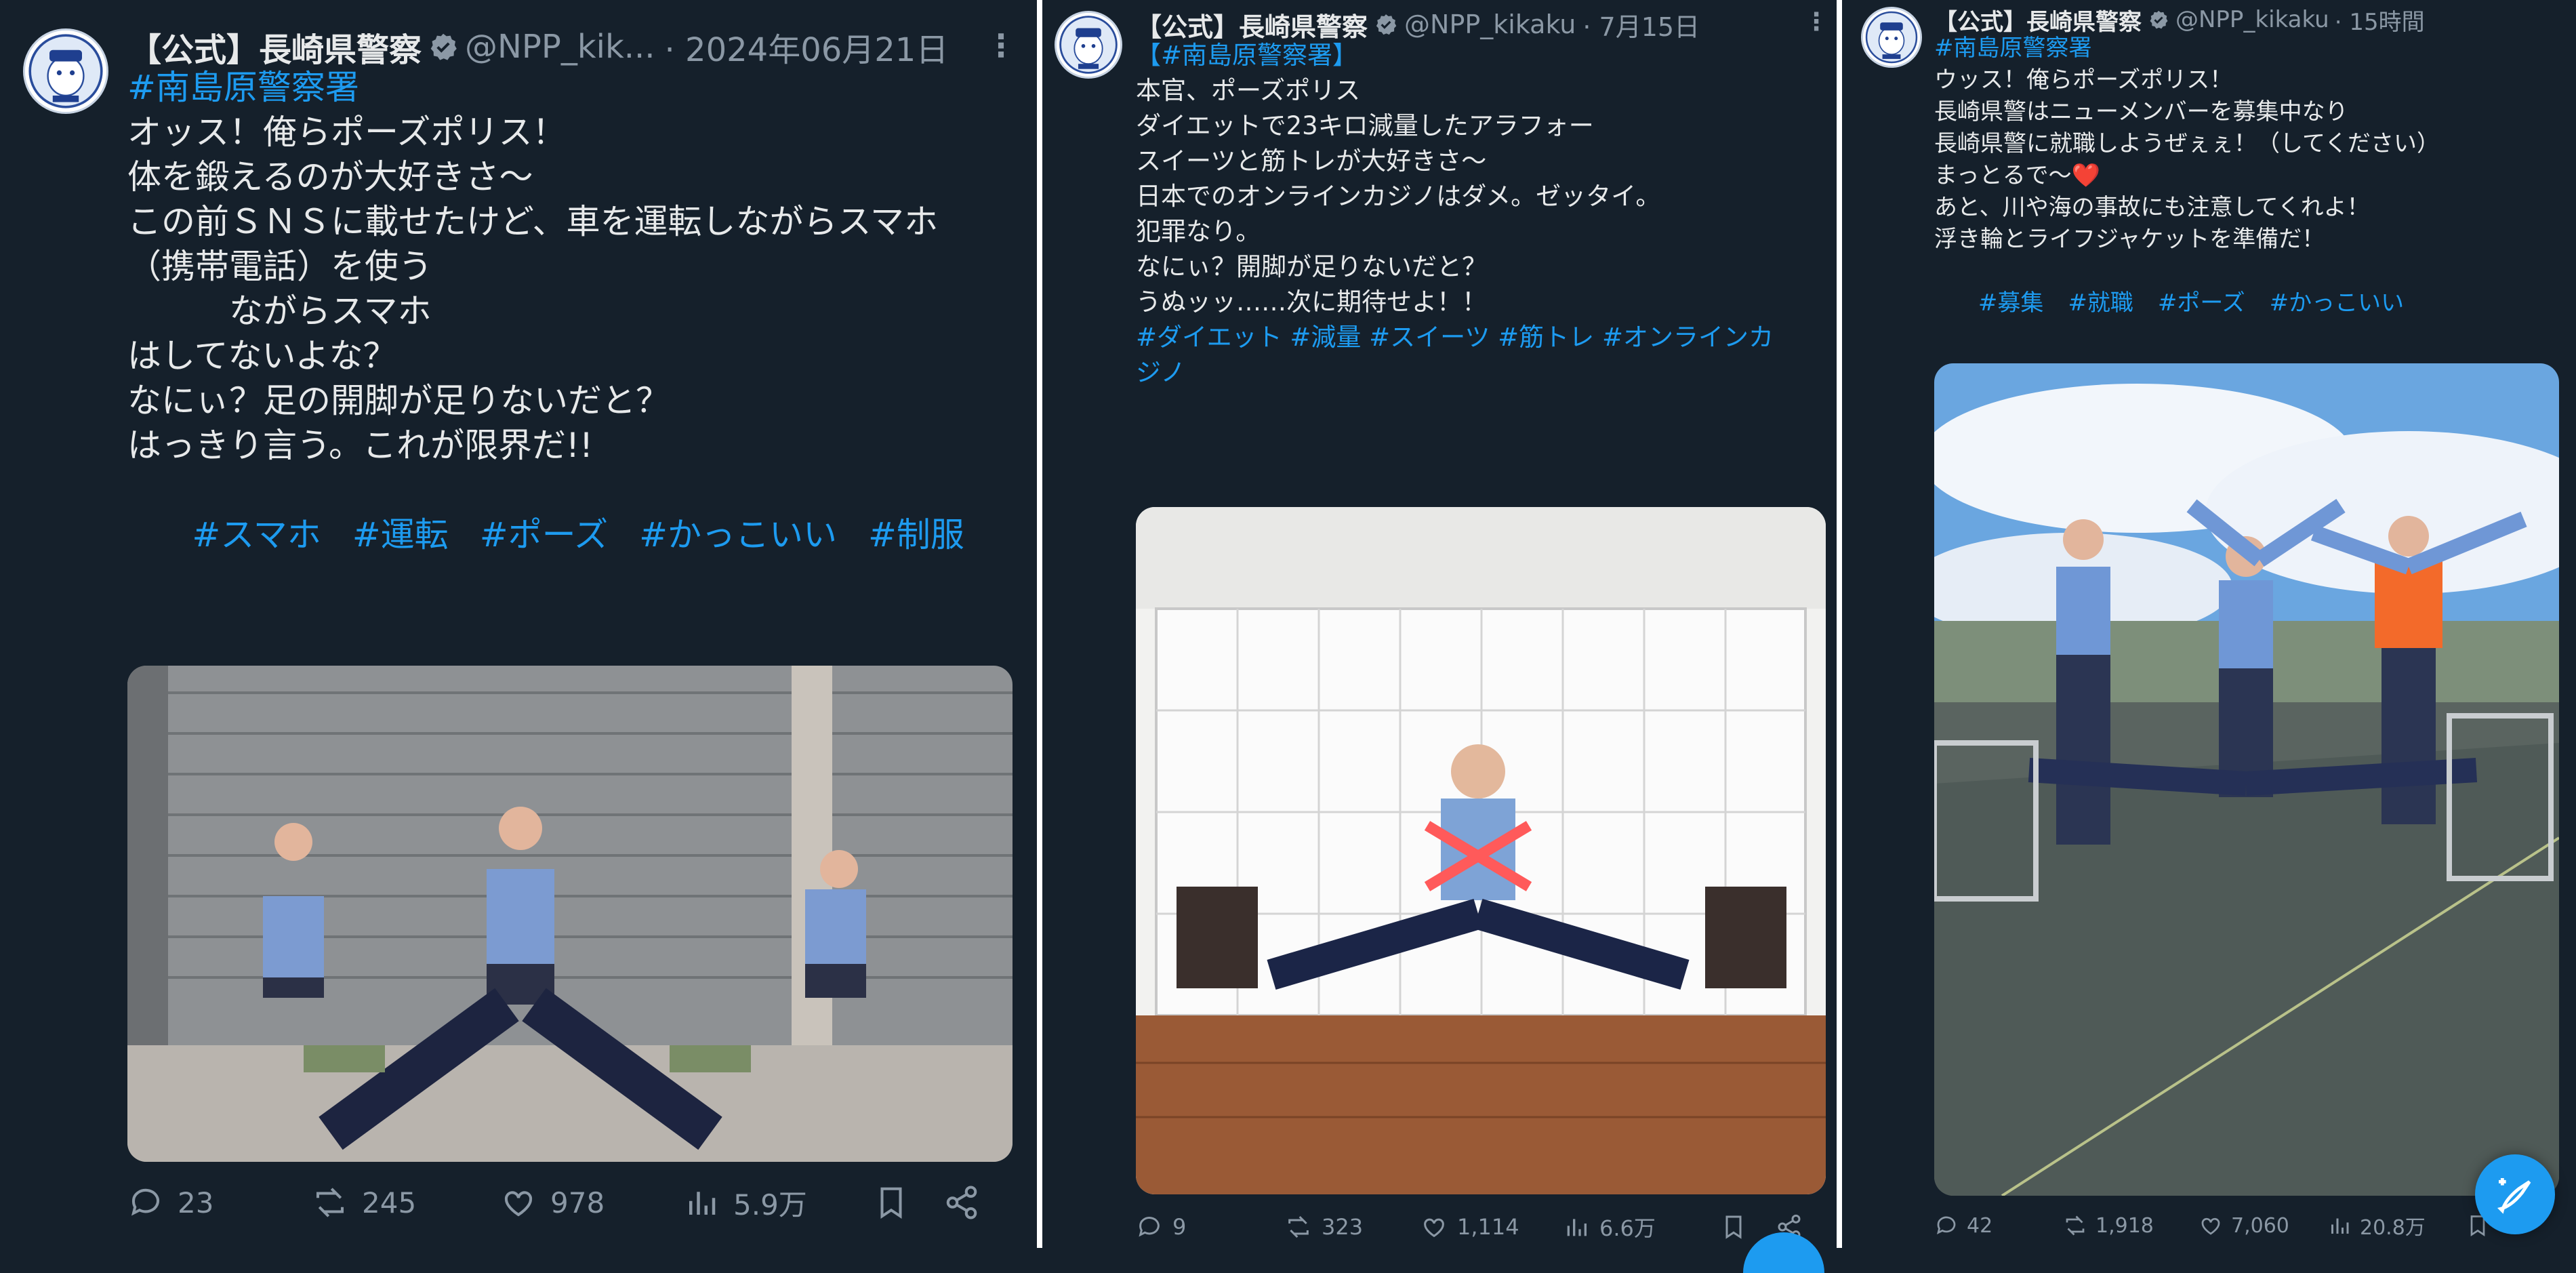 This screenshot has width=2576, height=1273. What do you see at coordinates (1488, 1227) in the screenshot?
I see `like-count: 1,114` at bounding box center [1488, 1227].